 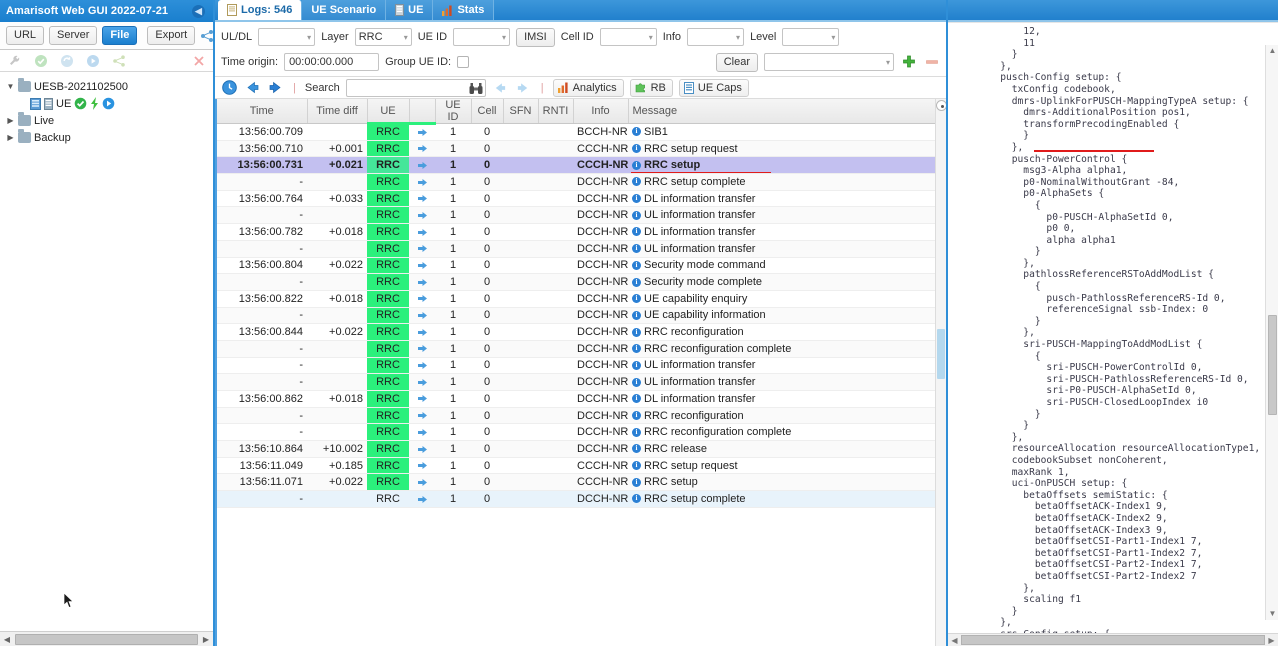 I want to click on col-message: Message, so click(x=787, y=111).